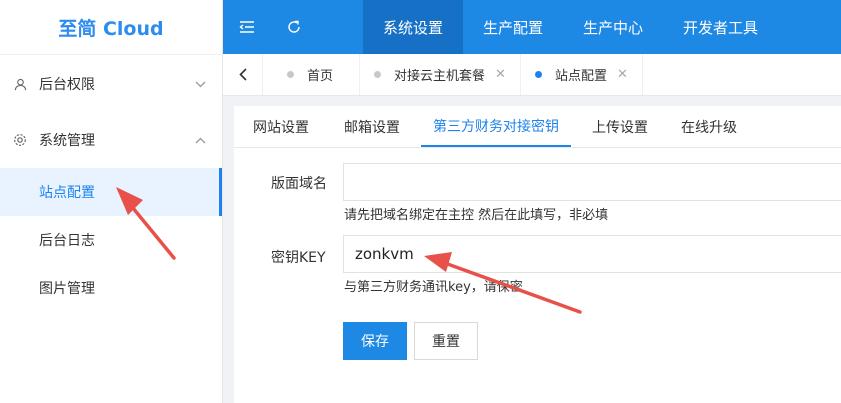  Describe the element at coordinates (372, 126) in the screenshot. I see `subtab-mail: 邮箱设置` at that location.